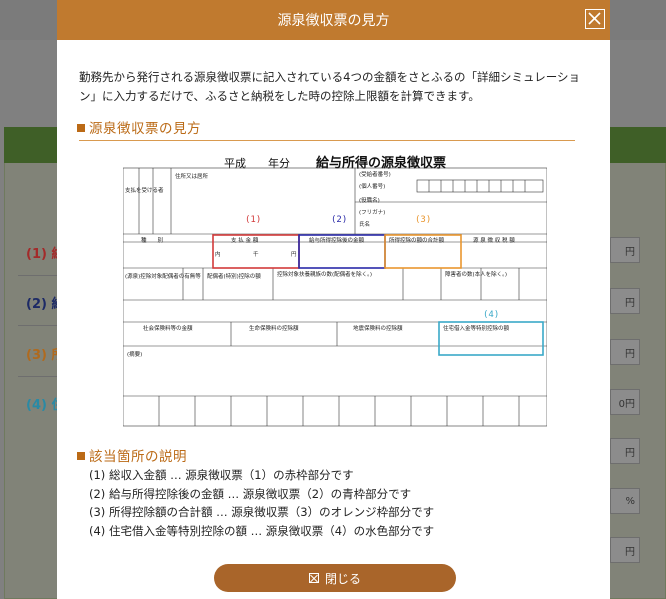  Describe the element at coordinates (325, 275) in the screenshot. I see `slip-label-dependents: 控除対象扶養親族の数(配偶者を除く。)` at that location.